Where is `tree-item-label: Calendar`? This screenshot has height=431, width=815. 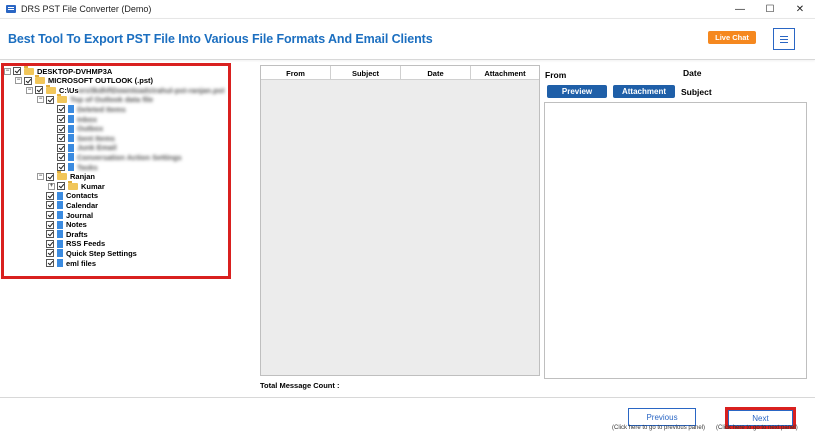
tree-item-label: Calendar is located at coordinates (82, 205).